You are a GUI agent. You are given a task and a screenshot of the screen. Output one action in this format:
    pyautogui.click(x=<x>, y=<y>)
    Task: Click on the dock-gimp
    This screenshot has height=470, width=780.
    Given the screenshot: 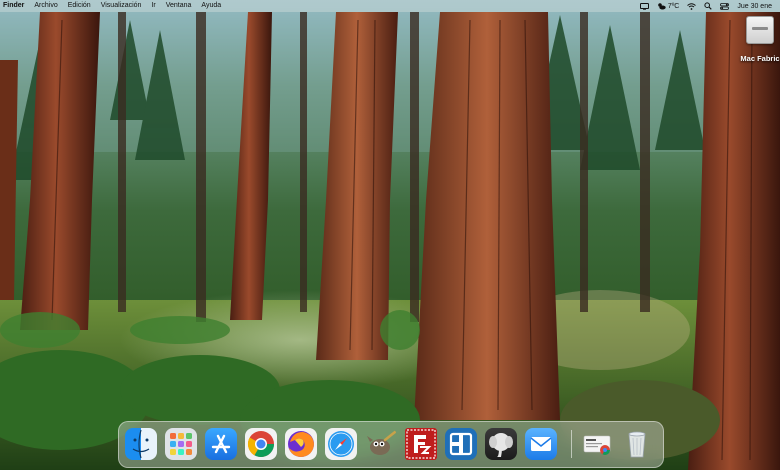 What is the action you would take?
    pyautogui.click(x=381, y=444)
    